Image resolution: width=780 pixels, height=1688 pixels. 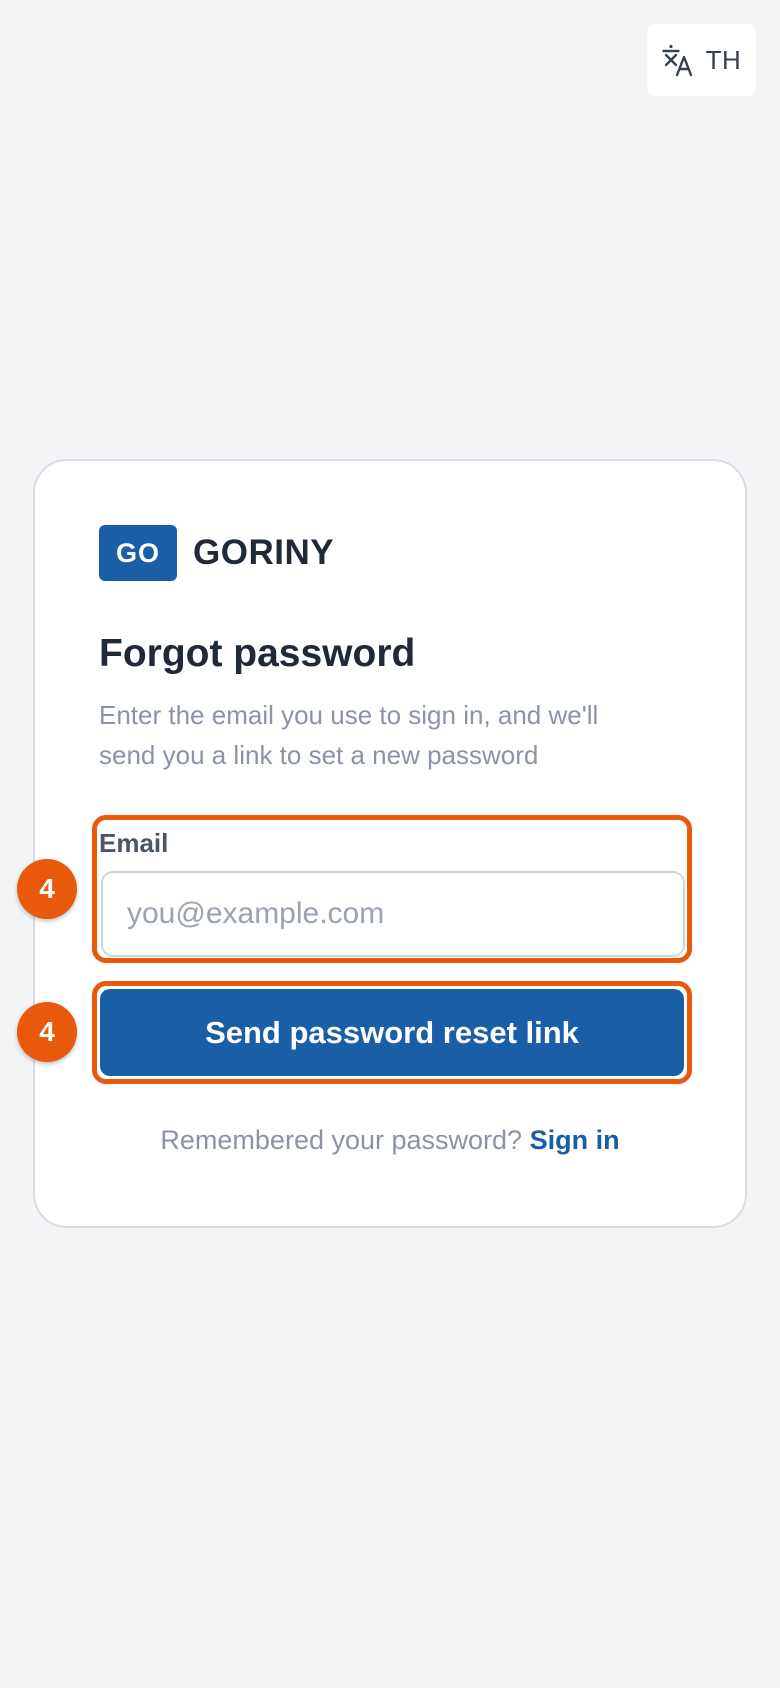 What do you see at coordinates (701, 60) in the screenshot?
I see `language-switcher-button: TH` at bounding box center [701, 60].